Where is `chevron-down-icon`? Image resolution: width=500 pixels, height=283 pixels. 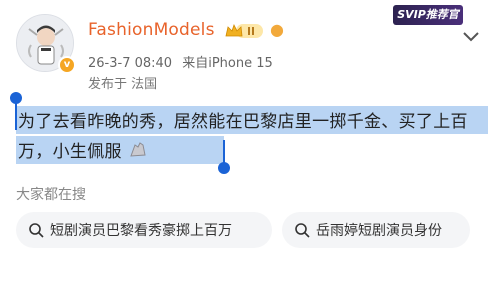 chevron-down-icon is located at coordinates (471, 37).